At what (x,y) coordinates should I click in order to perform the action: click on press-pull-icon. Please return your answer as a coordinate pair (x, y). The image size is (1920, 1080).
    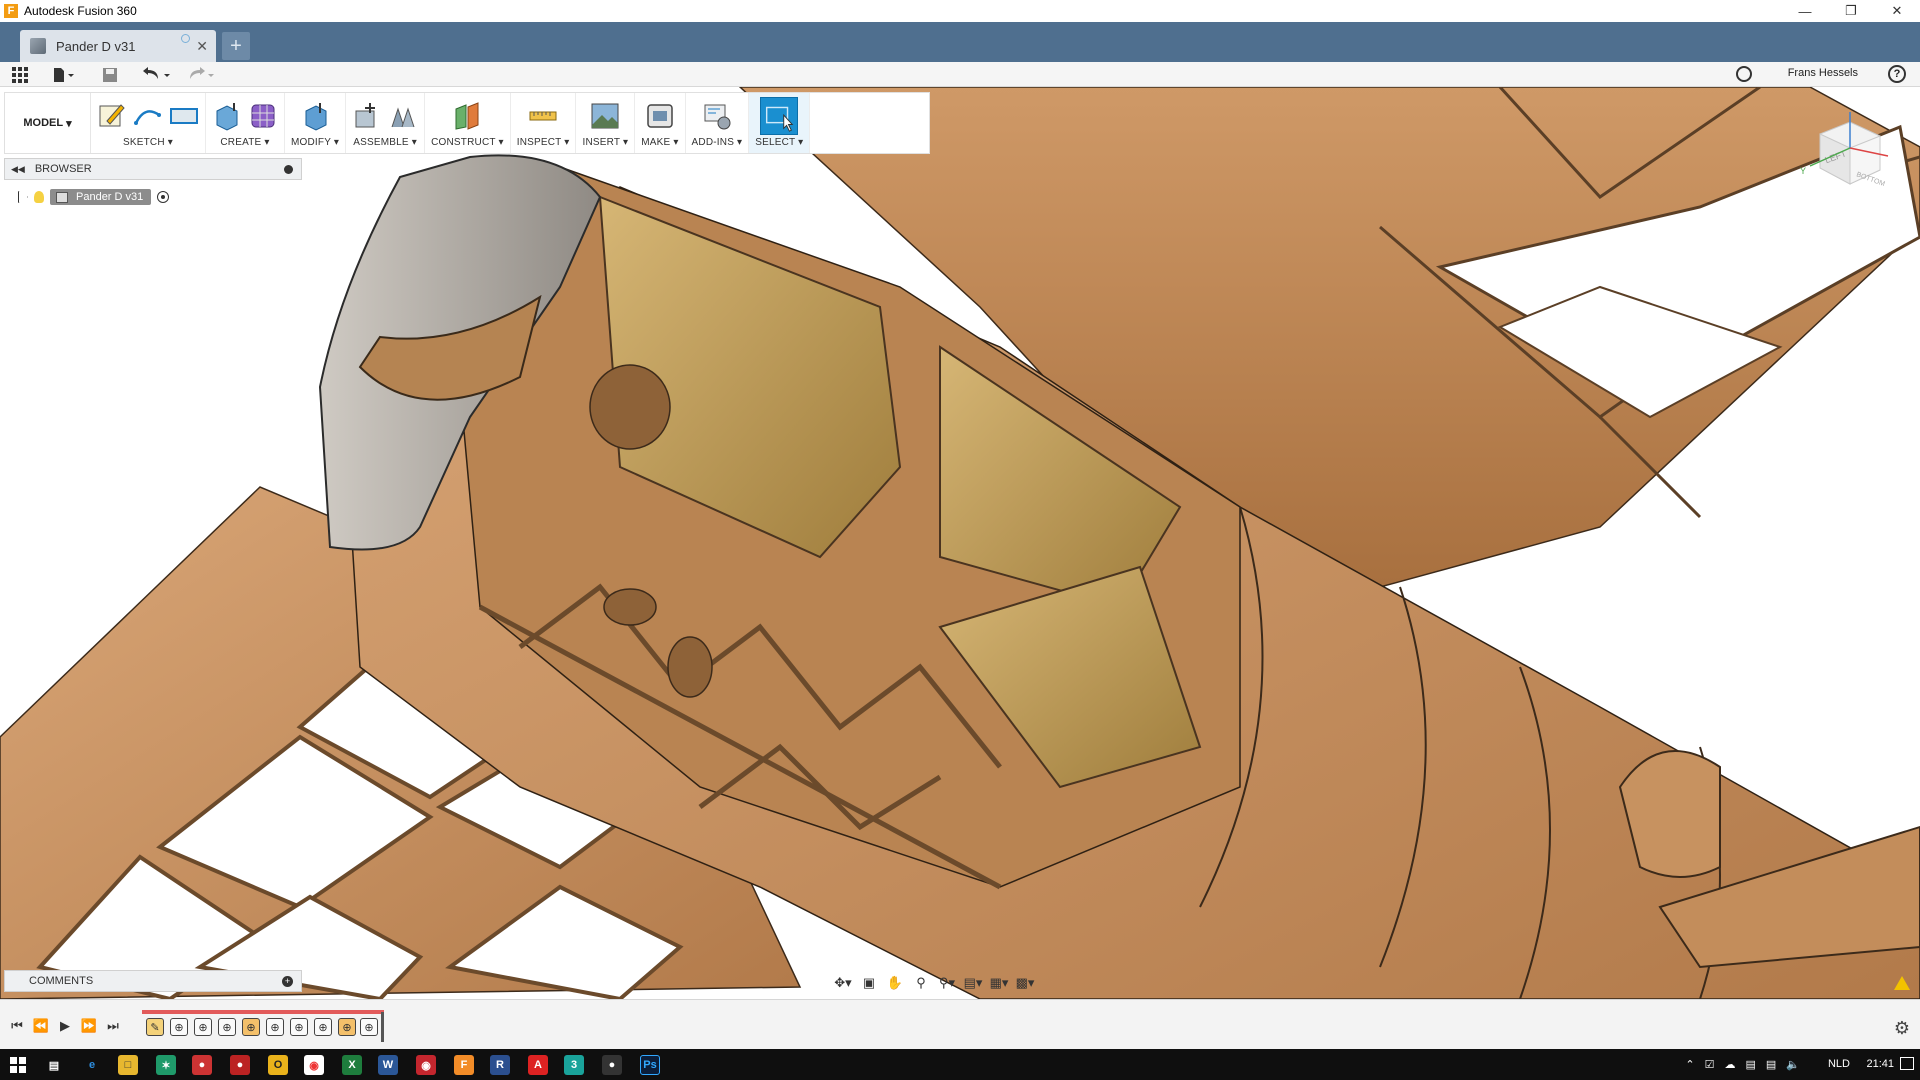
    Looking at the image, I should click on (315, 116).